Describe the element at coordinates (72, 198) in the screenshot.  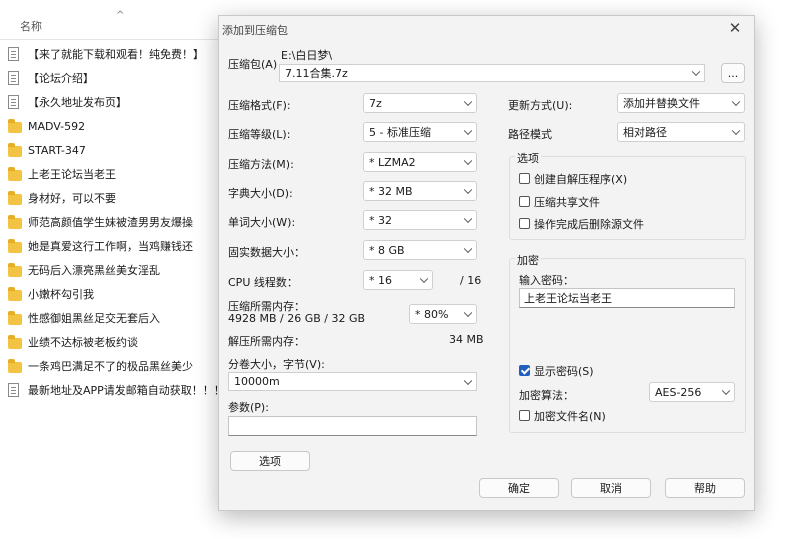
I see `list-item-label: 身材好，可以不要` at that location.